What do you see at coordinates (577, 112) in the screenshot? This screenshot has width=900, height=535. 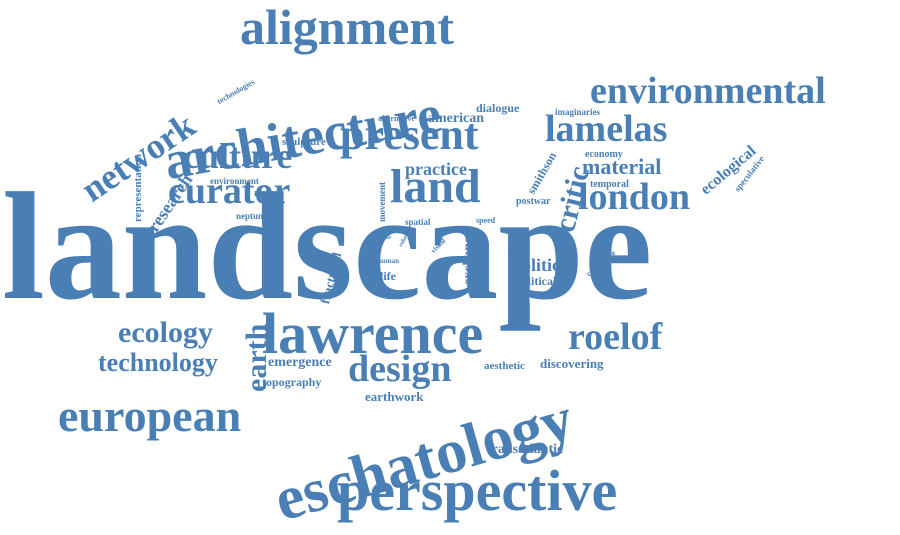 I see `word-imaginaries: imaginaries` at bounding box center [577, 112].